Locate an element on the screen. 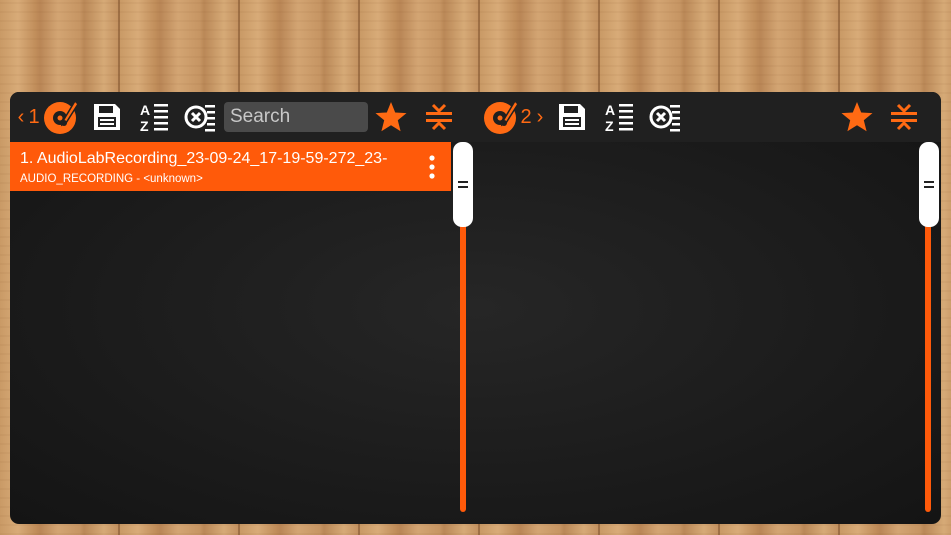 This screenshot has height=535, width=951. chevron-right-icon: › is located at coordinates (540, 116).